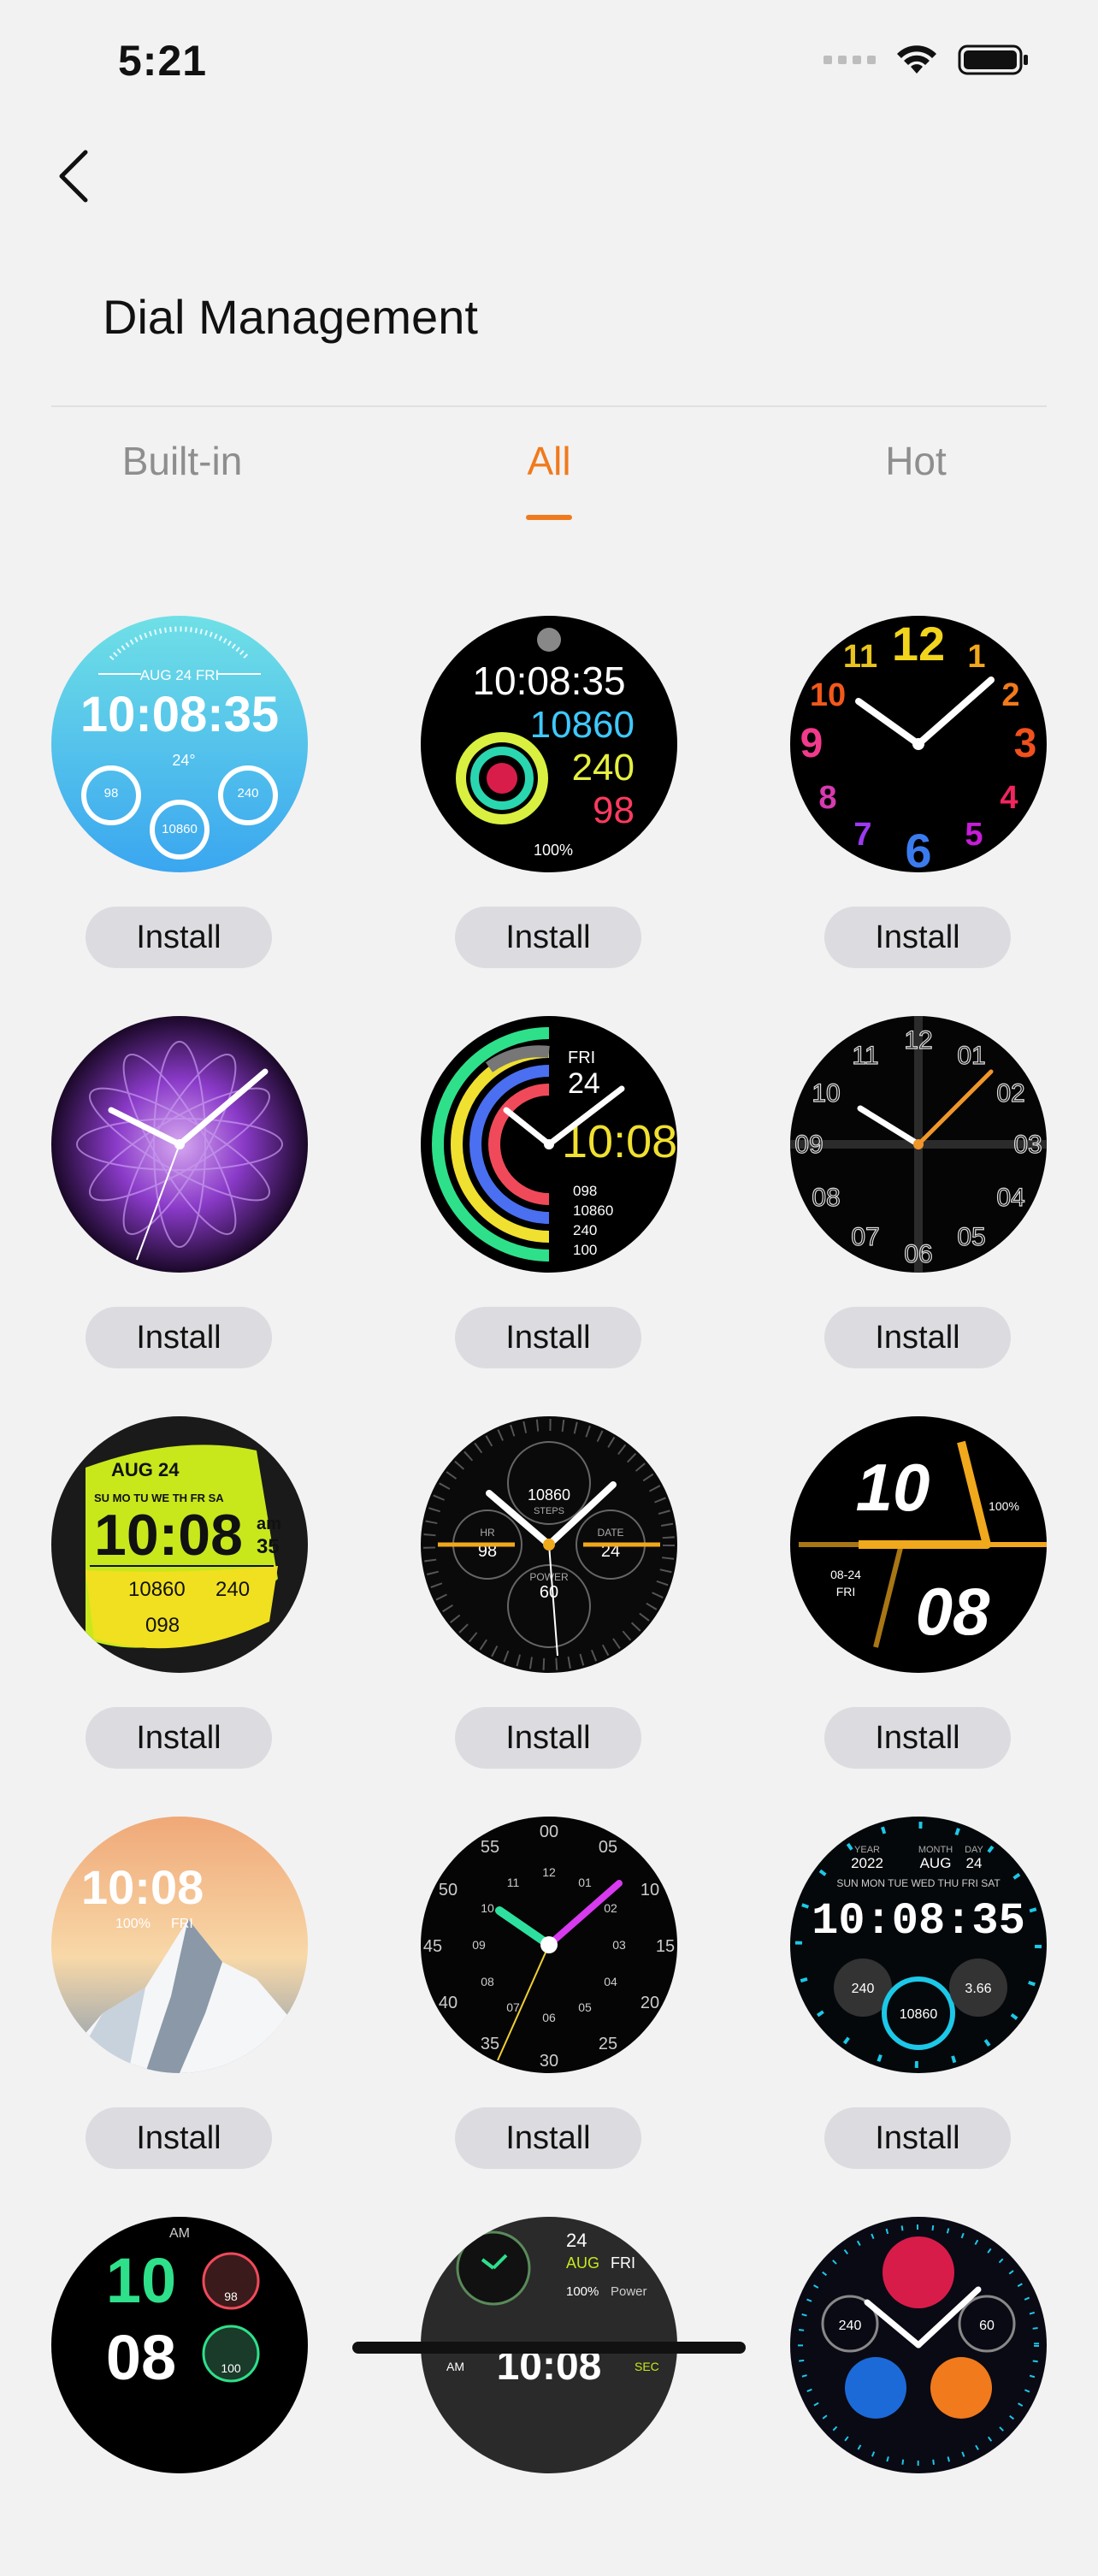  What do you see at coordinates (549, 1544) in the screenshot?
I see `dial-preview: 10860 STEPS HR 98 DATE 24 POWER 60` at bounding box center [549, 1544].